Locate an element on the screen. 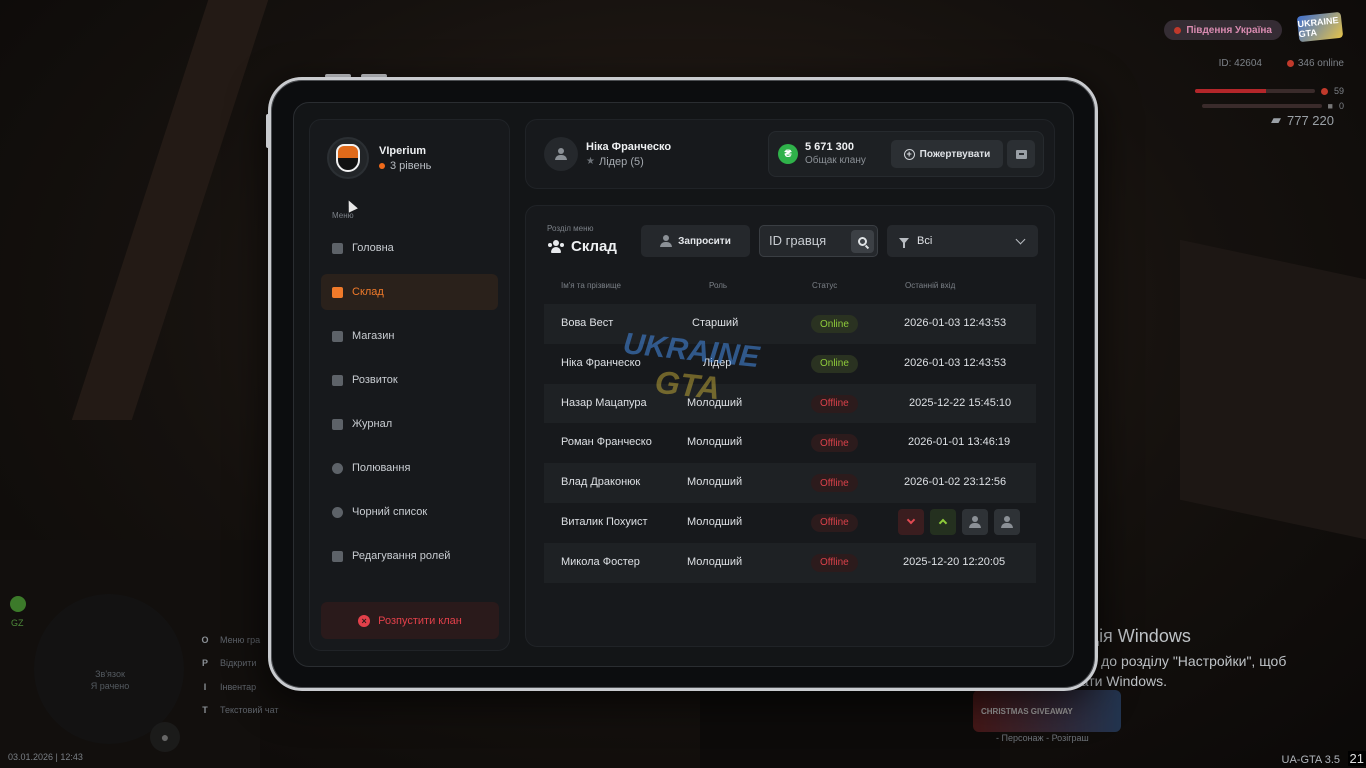 The image size is (1366, 768). server-badge: Південня Україна is located at coordinates (1223, 30).